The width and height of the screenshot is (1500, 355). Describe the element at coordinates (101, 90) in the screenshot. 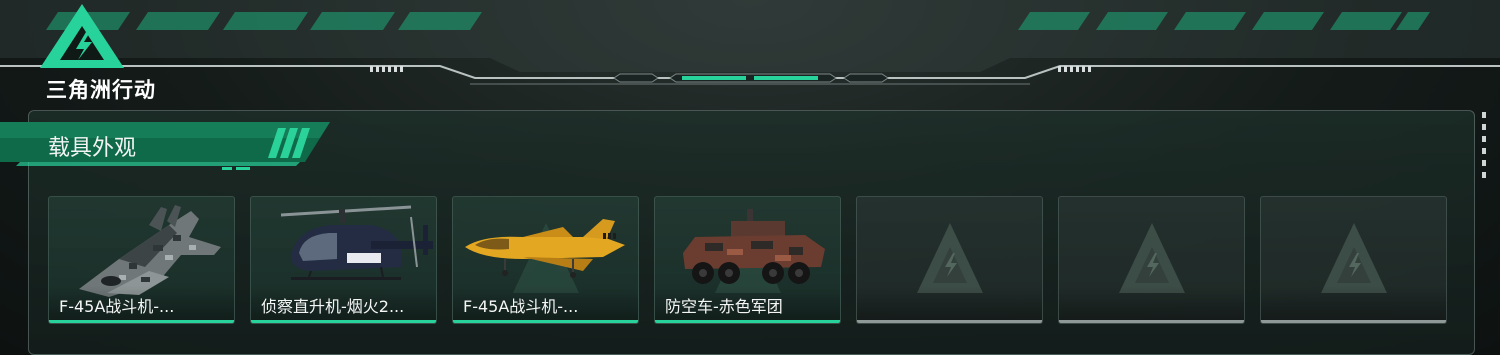

I see `game-logo-text: 三角洲行动` at that location.